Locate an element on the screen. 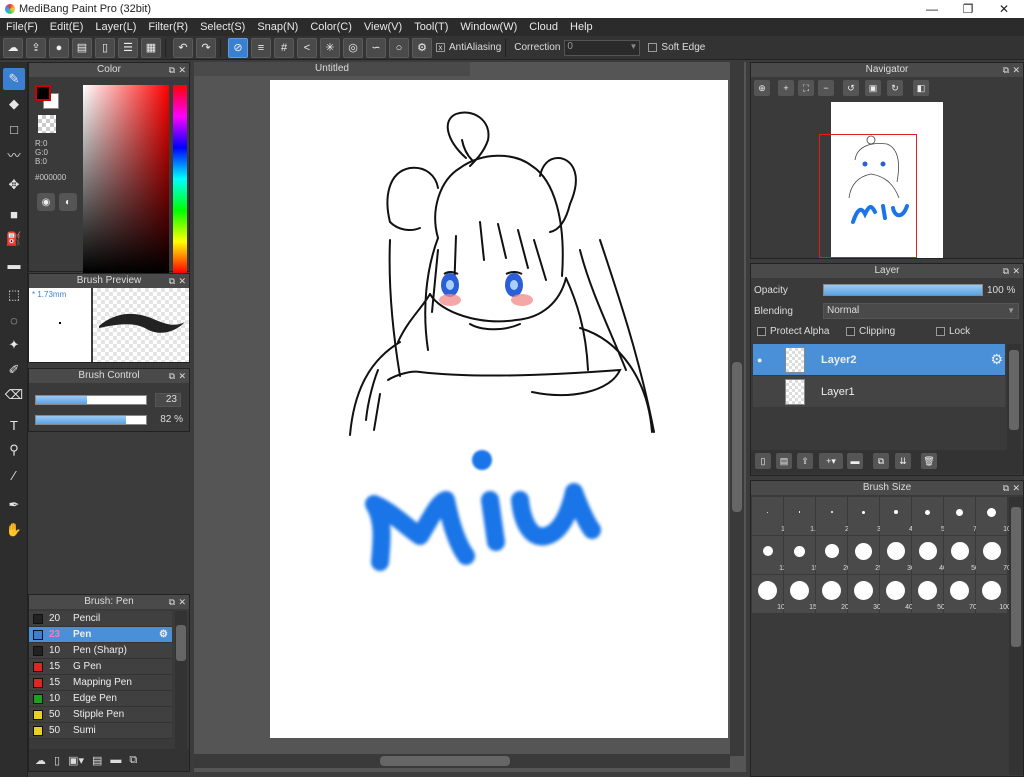  snap-perspective-icon: < is located at coordinates (307, 47).